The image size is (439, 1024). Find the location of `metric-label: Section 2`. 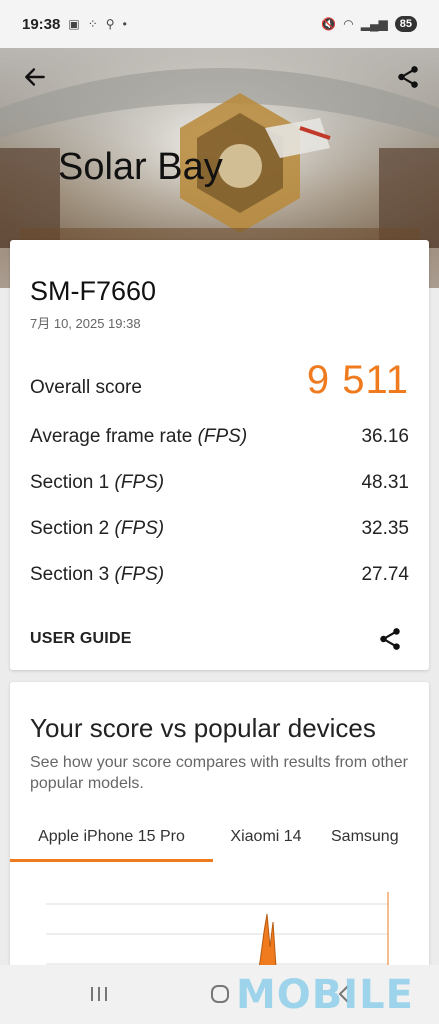

metric-label: Section 2 is located at coordinates (70, 528).